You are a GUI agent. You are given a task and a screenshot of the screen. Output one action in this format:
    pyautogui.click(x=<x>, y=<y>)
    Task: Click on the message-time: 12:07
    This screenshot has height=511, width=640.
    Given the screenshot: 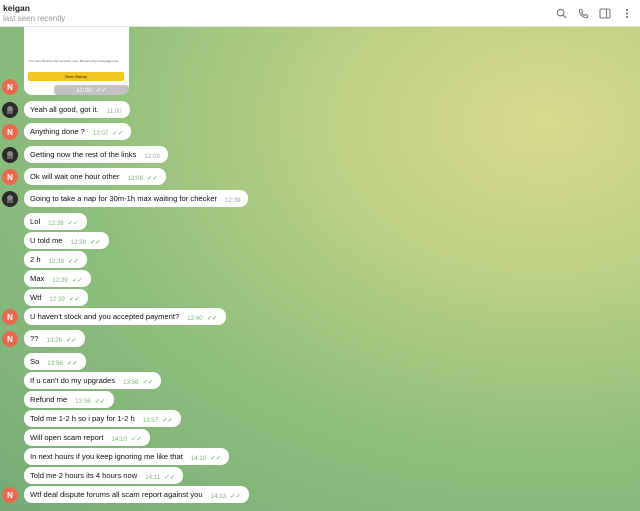 What is the action you would take?
    pyautogui.click(x=100, y=133)
    